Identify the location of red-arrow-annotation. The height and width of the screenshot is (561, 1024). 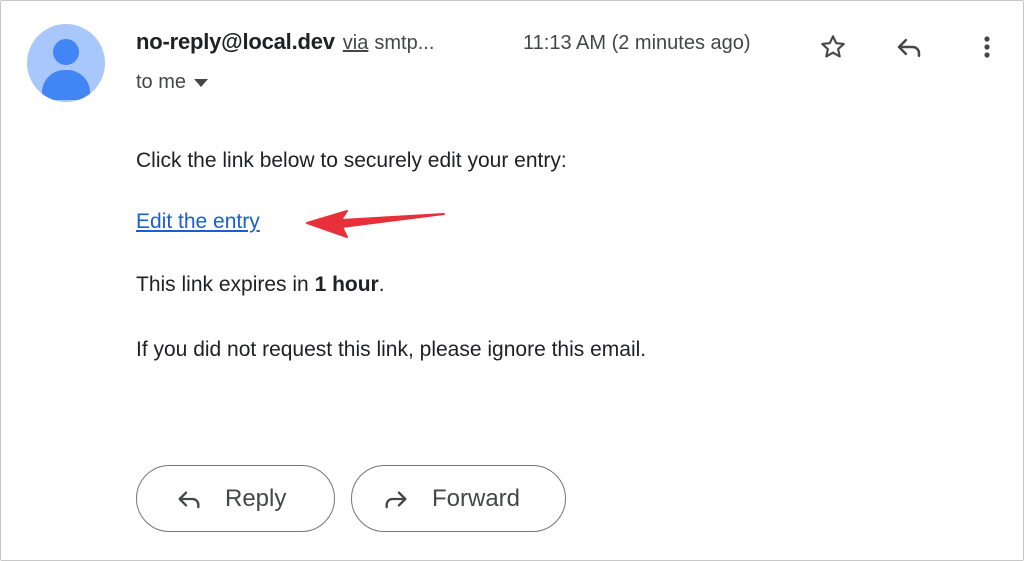
(375, 224).